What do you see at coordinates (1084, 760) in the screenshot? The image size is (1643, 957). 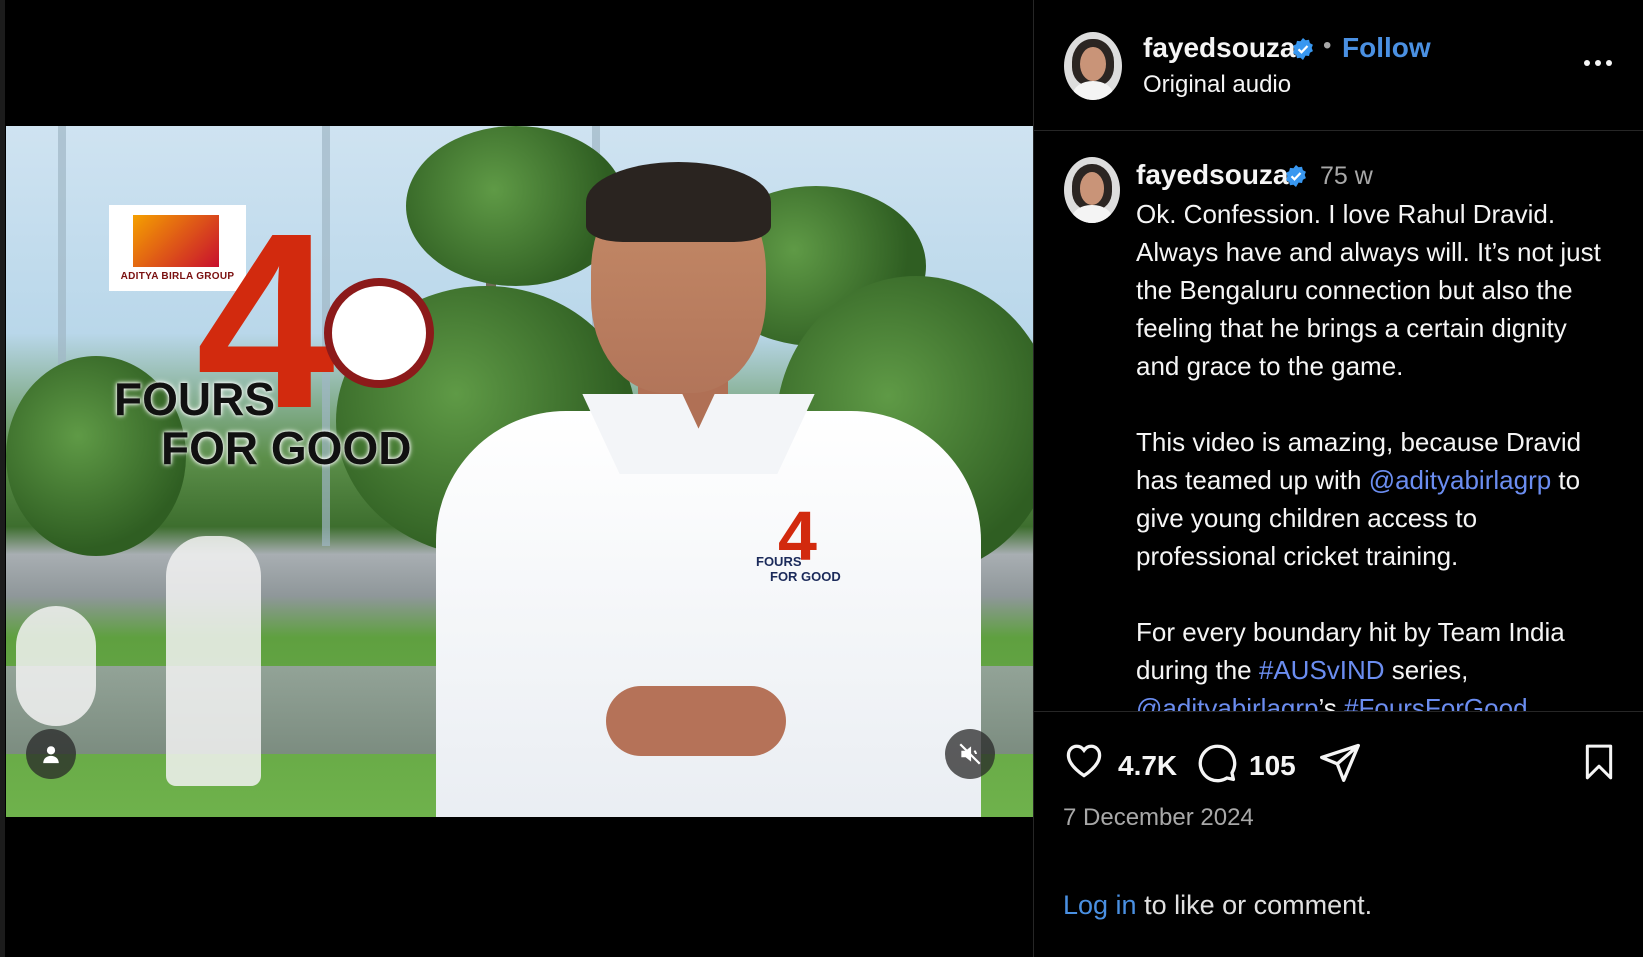 I see `heart-icon` at bounding box center [1084, 760].